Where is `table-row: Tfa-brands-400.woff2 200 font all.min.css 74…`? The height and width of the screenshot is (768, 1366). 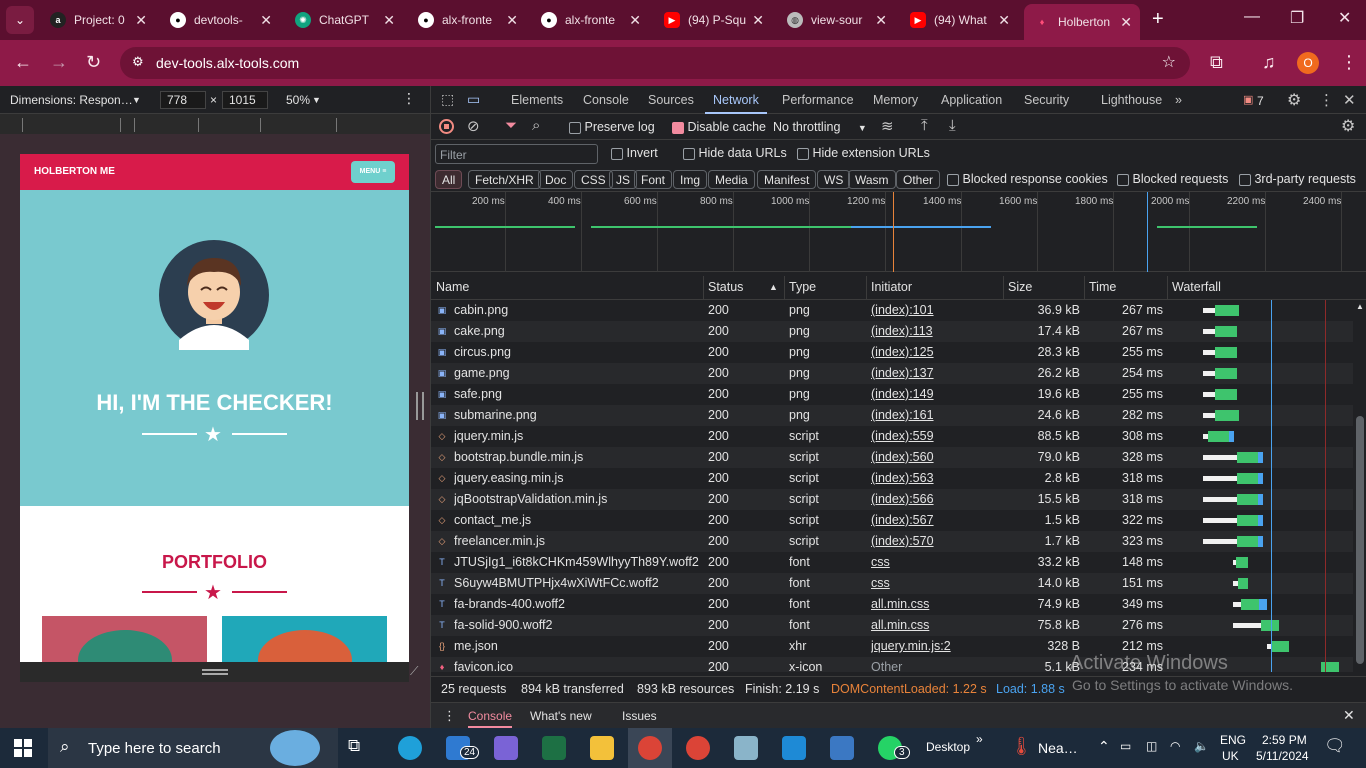
table-row: Tfa-brands-400.woff2 200 font all.min.css 74… is located at coordinates (892, 604).